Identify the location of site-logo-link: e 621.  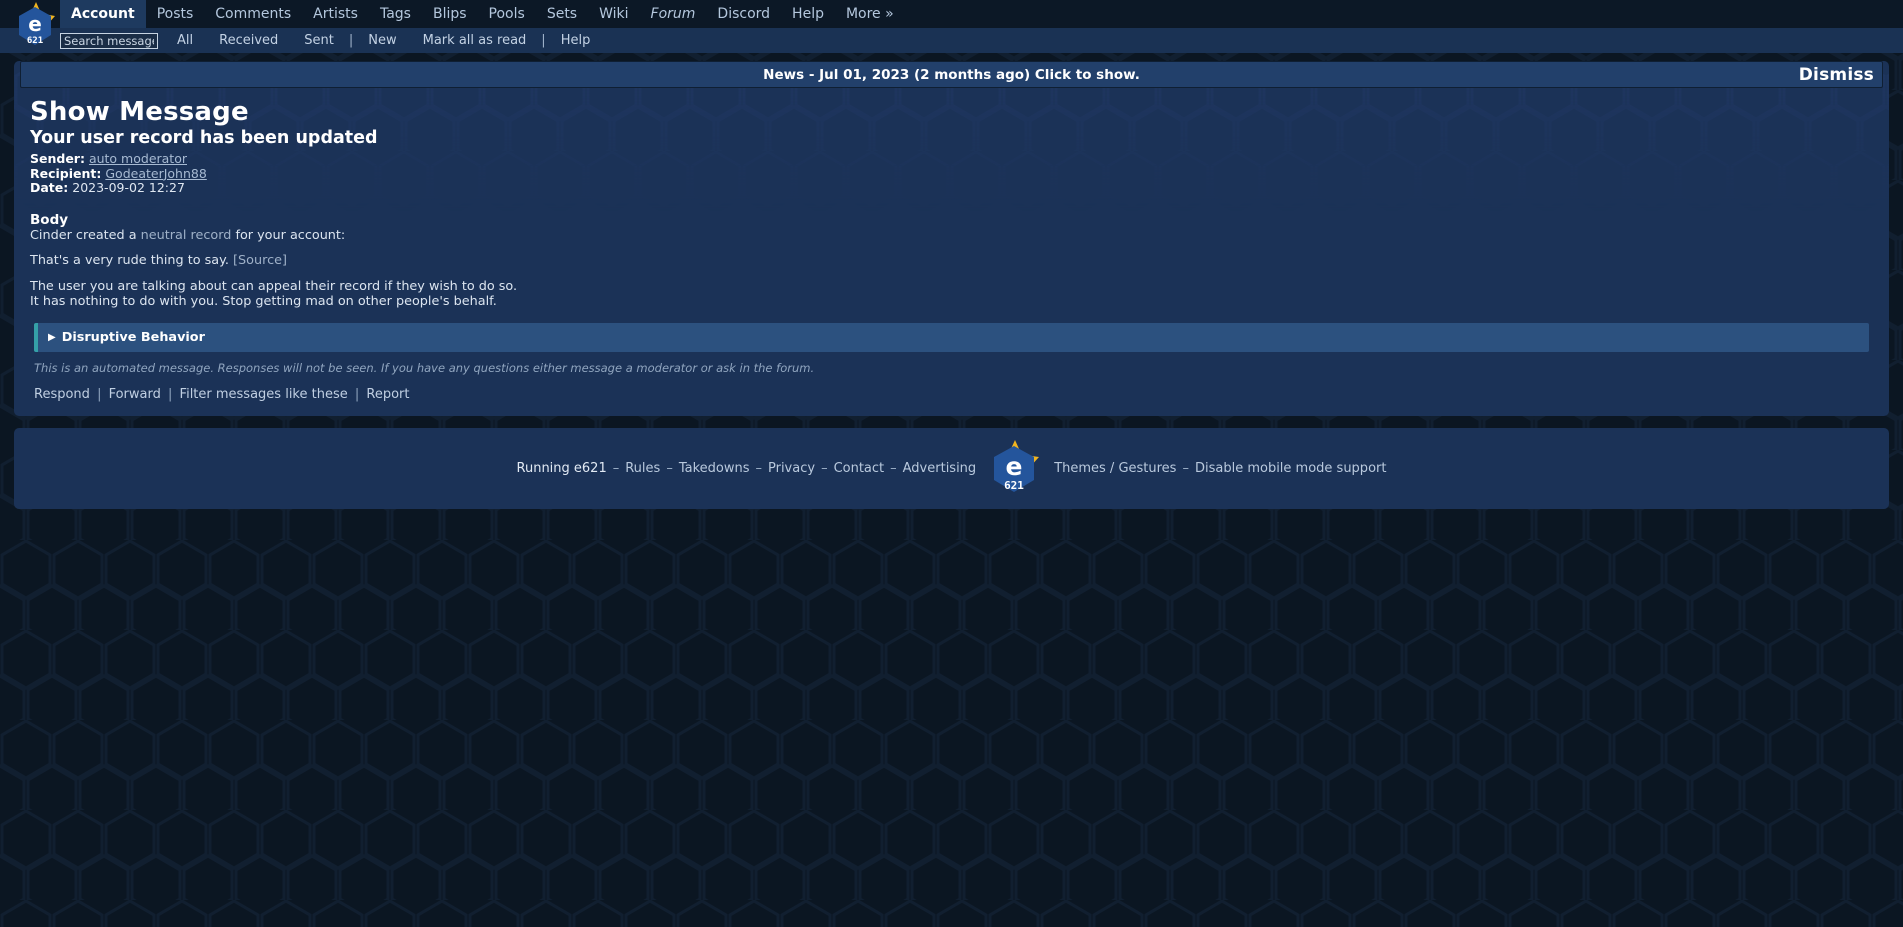
(36, 26).